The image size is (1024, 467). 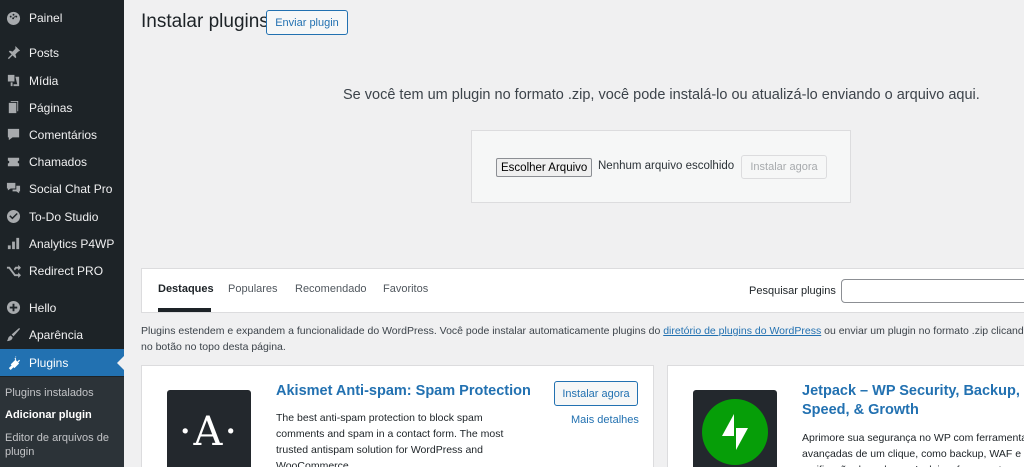 What do you see at coordinates (71, 188) in the screenshot?
I see `sidebar-item-label: Social Chat Pro` at bounding box center [71, 188].